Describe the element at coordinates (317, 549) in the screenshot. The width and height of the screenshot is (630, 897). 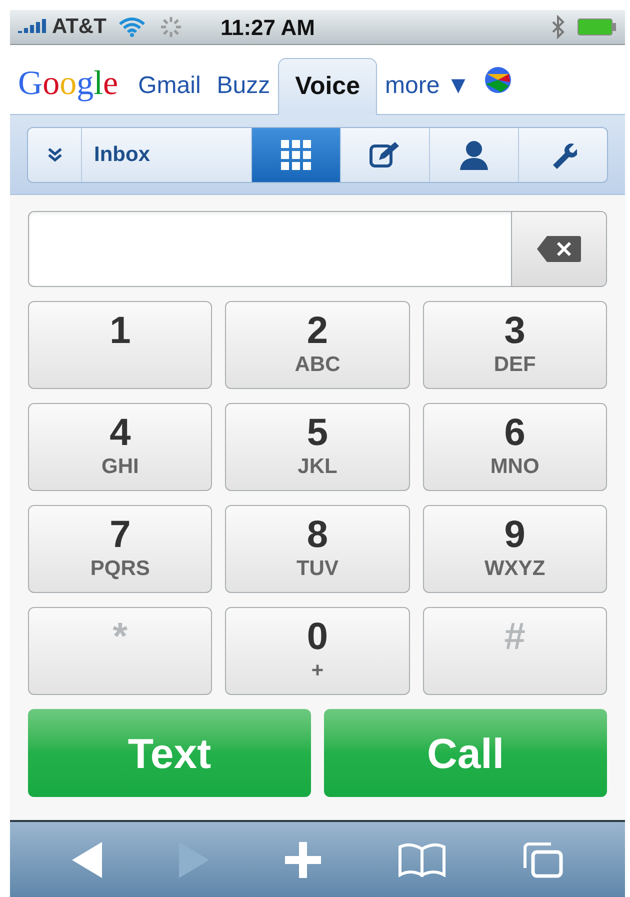
I see `keypad-key: 8 TUV` at that location.